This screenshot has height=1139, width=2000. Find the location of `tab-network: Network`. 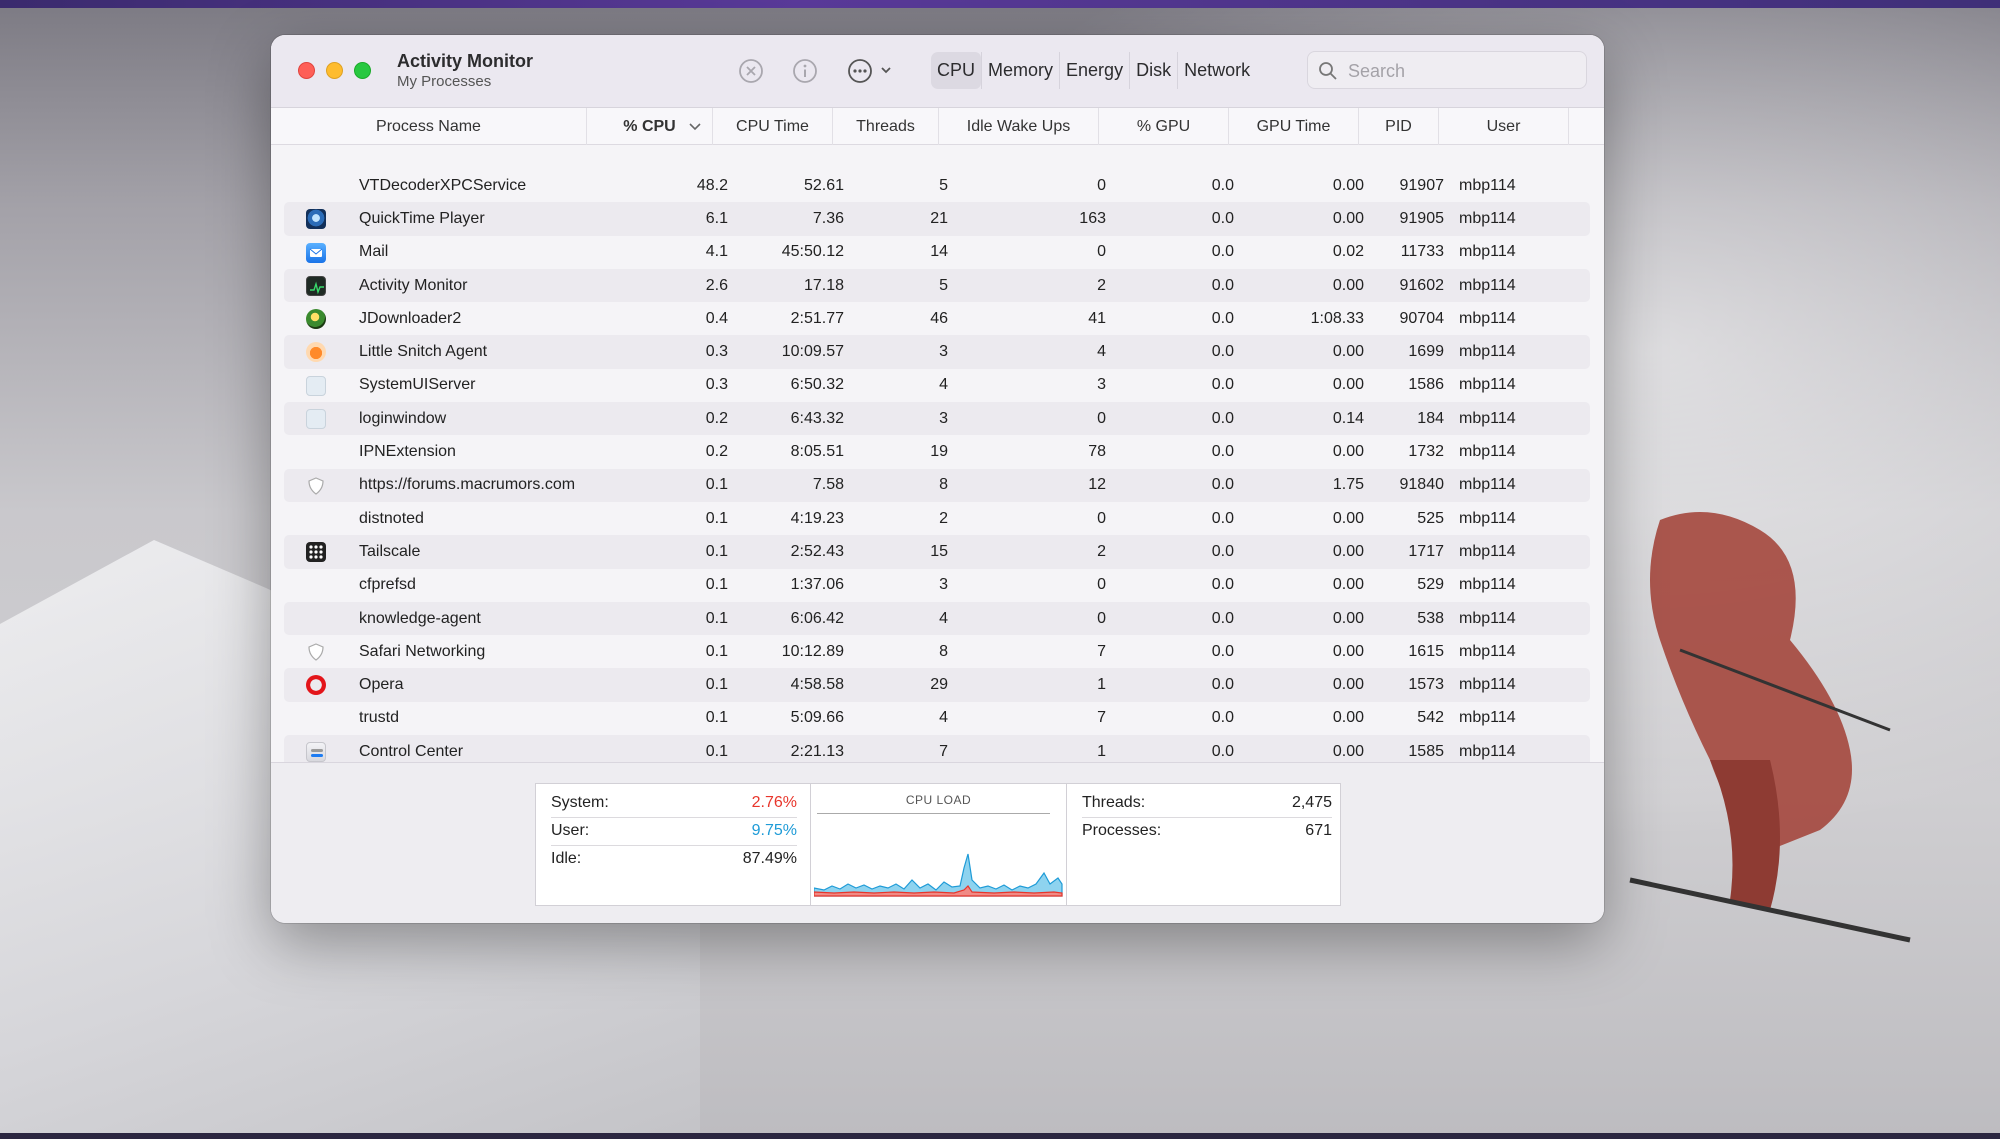

tab-network: Network is located at coordinates (1216, 70).